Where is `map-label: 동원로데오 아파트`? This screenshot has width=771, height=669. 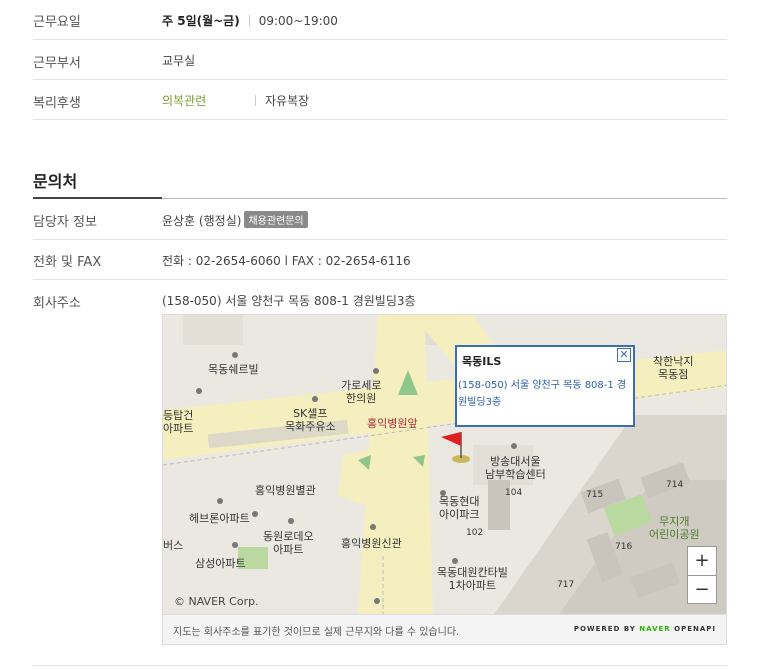 map-label: 동원로데오 아파트 is located at coordinates (288, 543).